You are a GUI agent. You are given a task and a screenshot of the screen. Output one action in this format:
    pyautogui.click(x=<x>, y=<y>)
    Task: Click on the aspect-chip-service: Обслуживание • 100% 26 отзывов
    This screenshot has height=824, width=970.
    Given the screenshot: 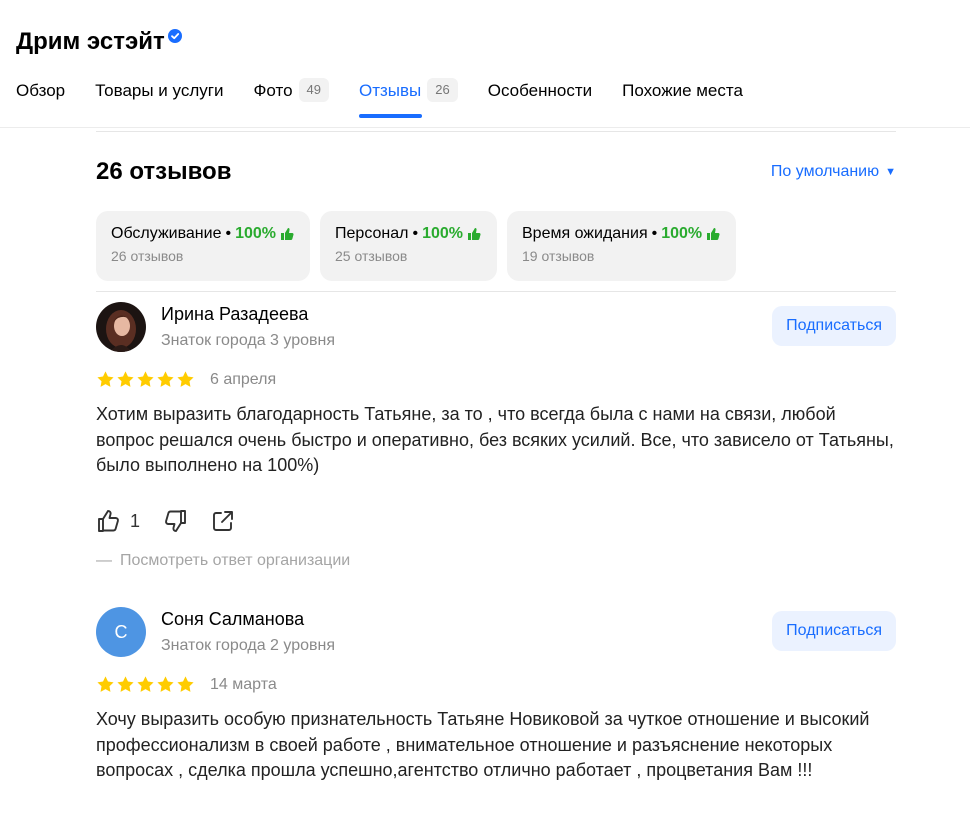 What is the action you would take?
    pyautogui.click(x=203, y=246)
    